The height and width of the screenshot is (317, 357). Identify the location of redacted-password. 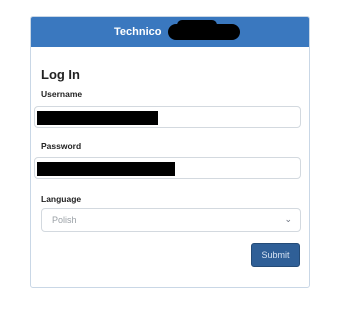
(106, 169).